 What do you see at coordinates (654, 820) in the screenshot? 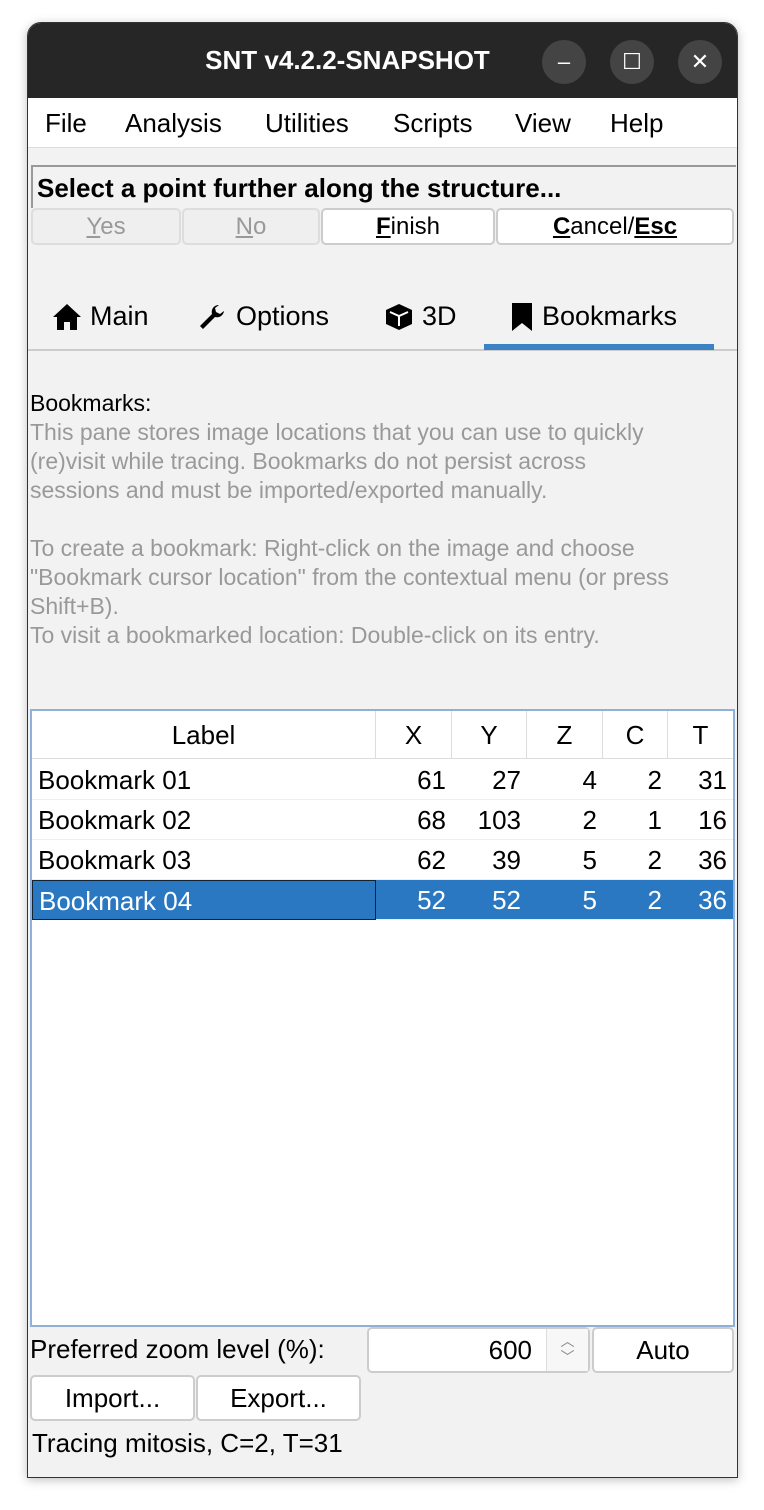
I see `cell-c: 1` at bounding box center [654, 820].